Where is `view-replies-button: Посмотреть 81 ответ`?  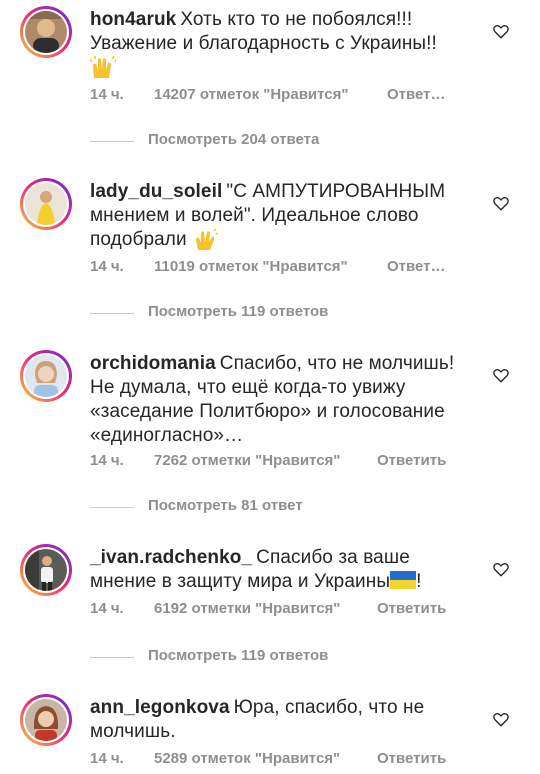
view-replies-button: Посмотреть 81 ответ is located at coordinates (270, 507).